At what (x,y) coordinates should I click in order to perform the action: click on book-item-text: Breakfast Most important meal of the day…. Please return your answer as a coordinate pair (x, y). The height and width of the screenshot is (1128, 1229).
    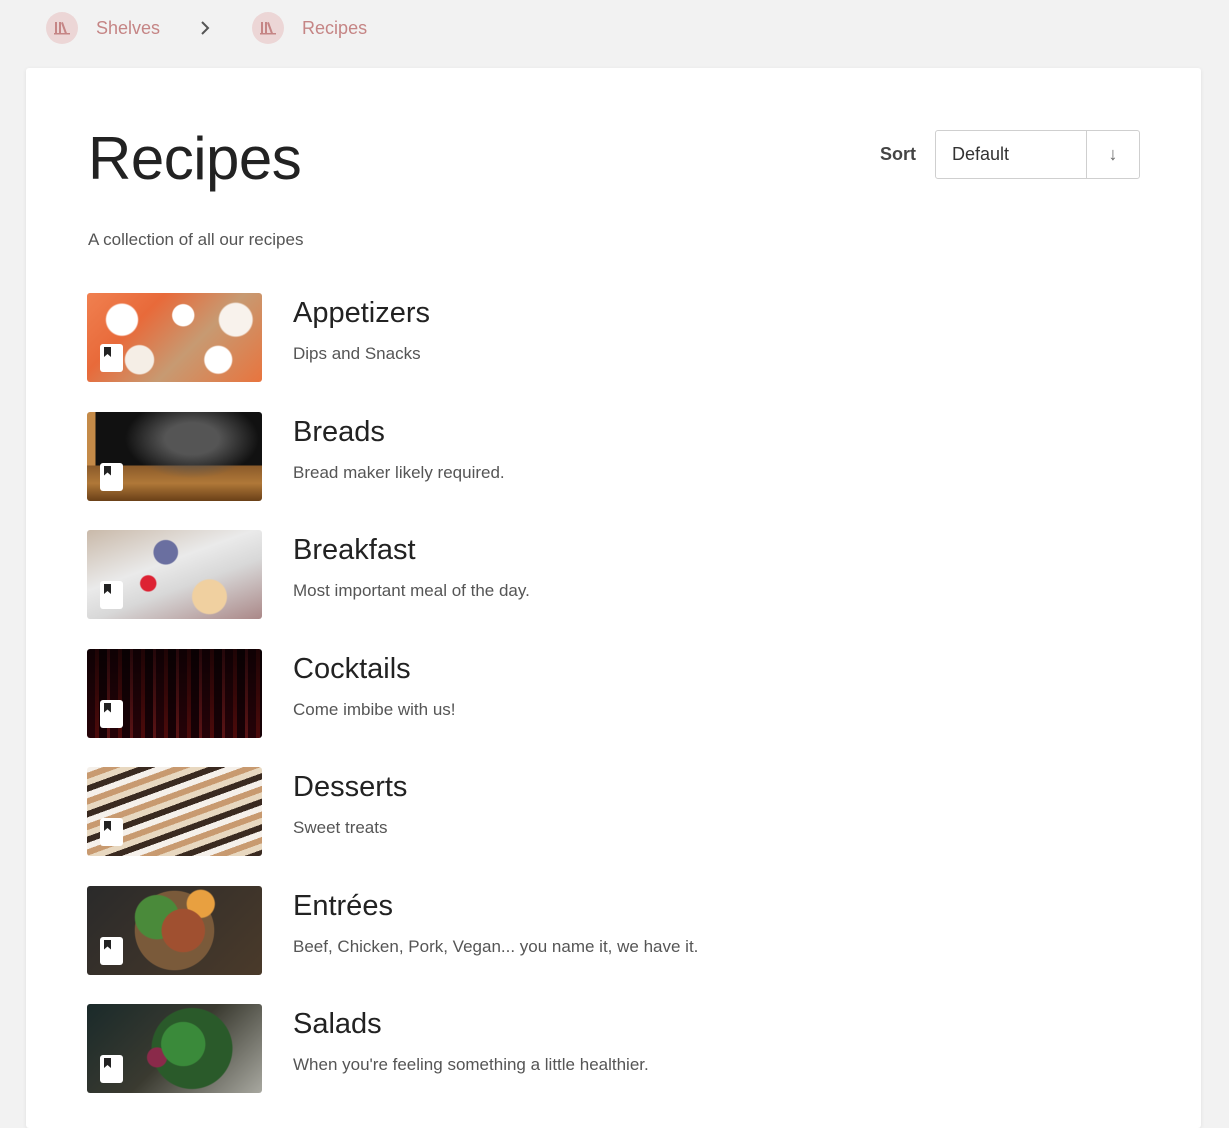
    Looking at the image, I should click on (411, 565).